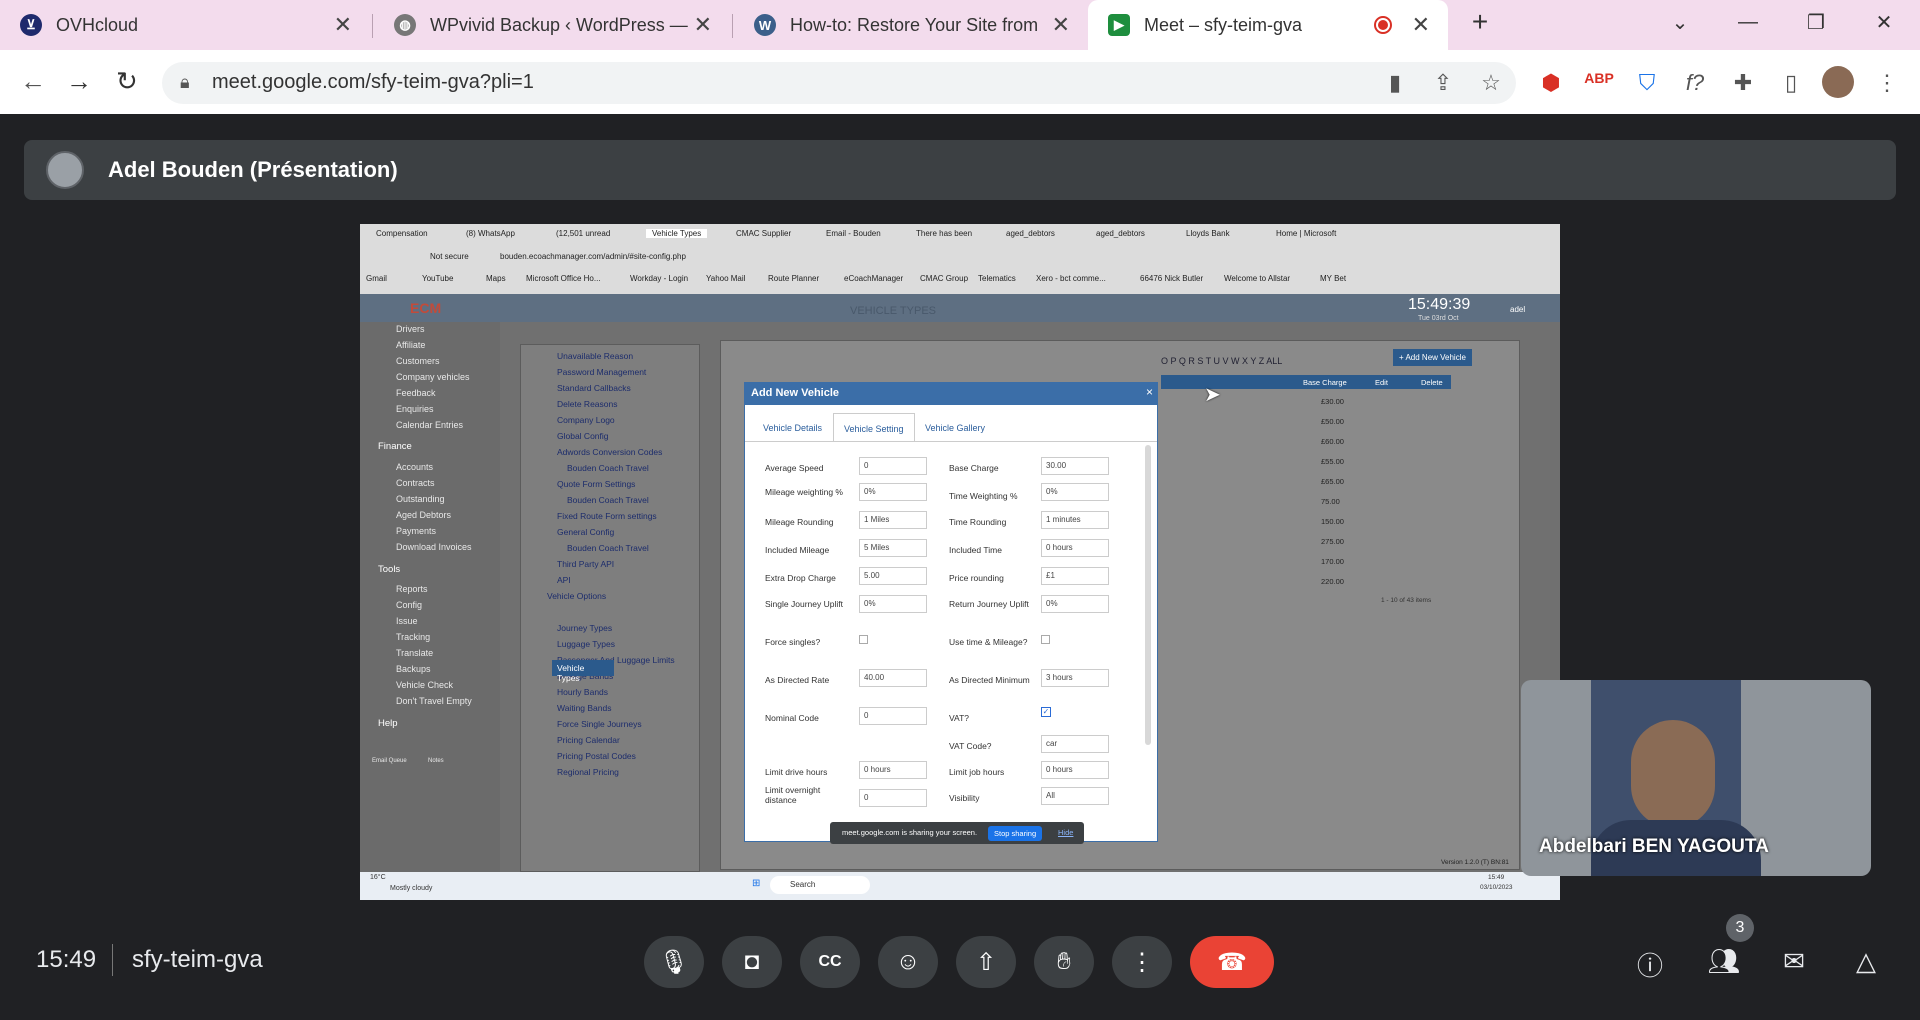 This screenshot has height=1020, width=1920. What do you see at coordinates (434, 547) in the screenshot?
I see `nav-item: Download Invoices` at bounding box center [434, 547].